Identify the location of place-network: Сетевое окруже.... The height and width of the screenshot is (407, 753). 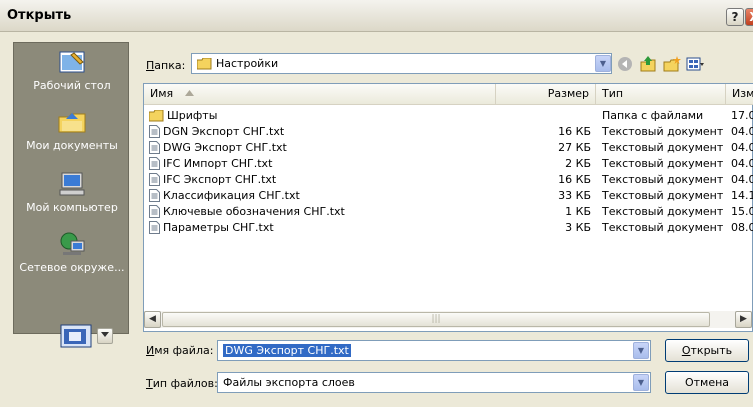
(72, 252).